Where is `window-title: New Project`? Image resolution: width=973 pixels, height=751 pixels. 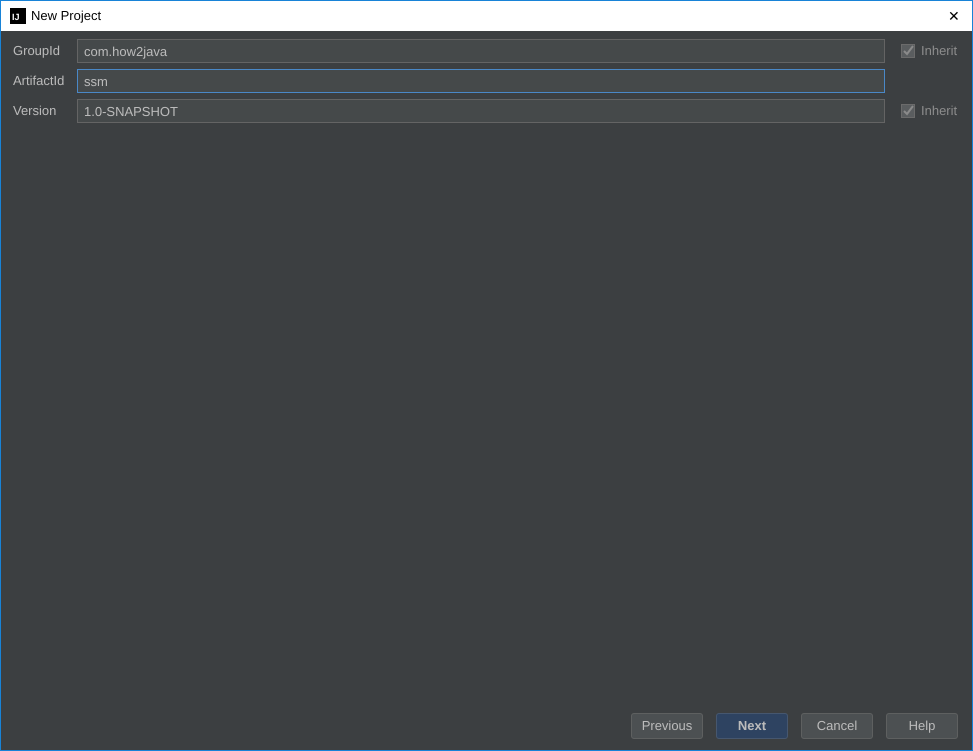
window-title: New Project is located at coordinates (66, 16).